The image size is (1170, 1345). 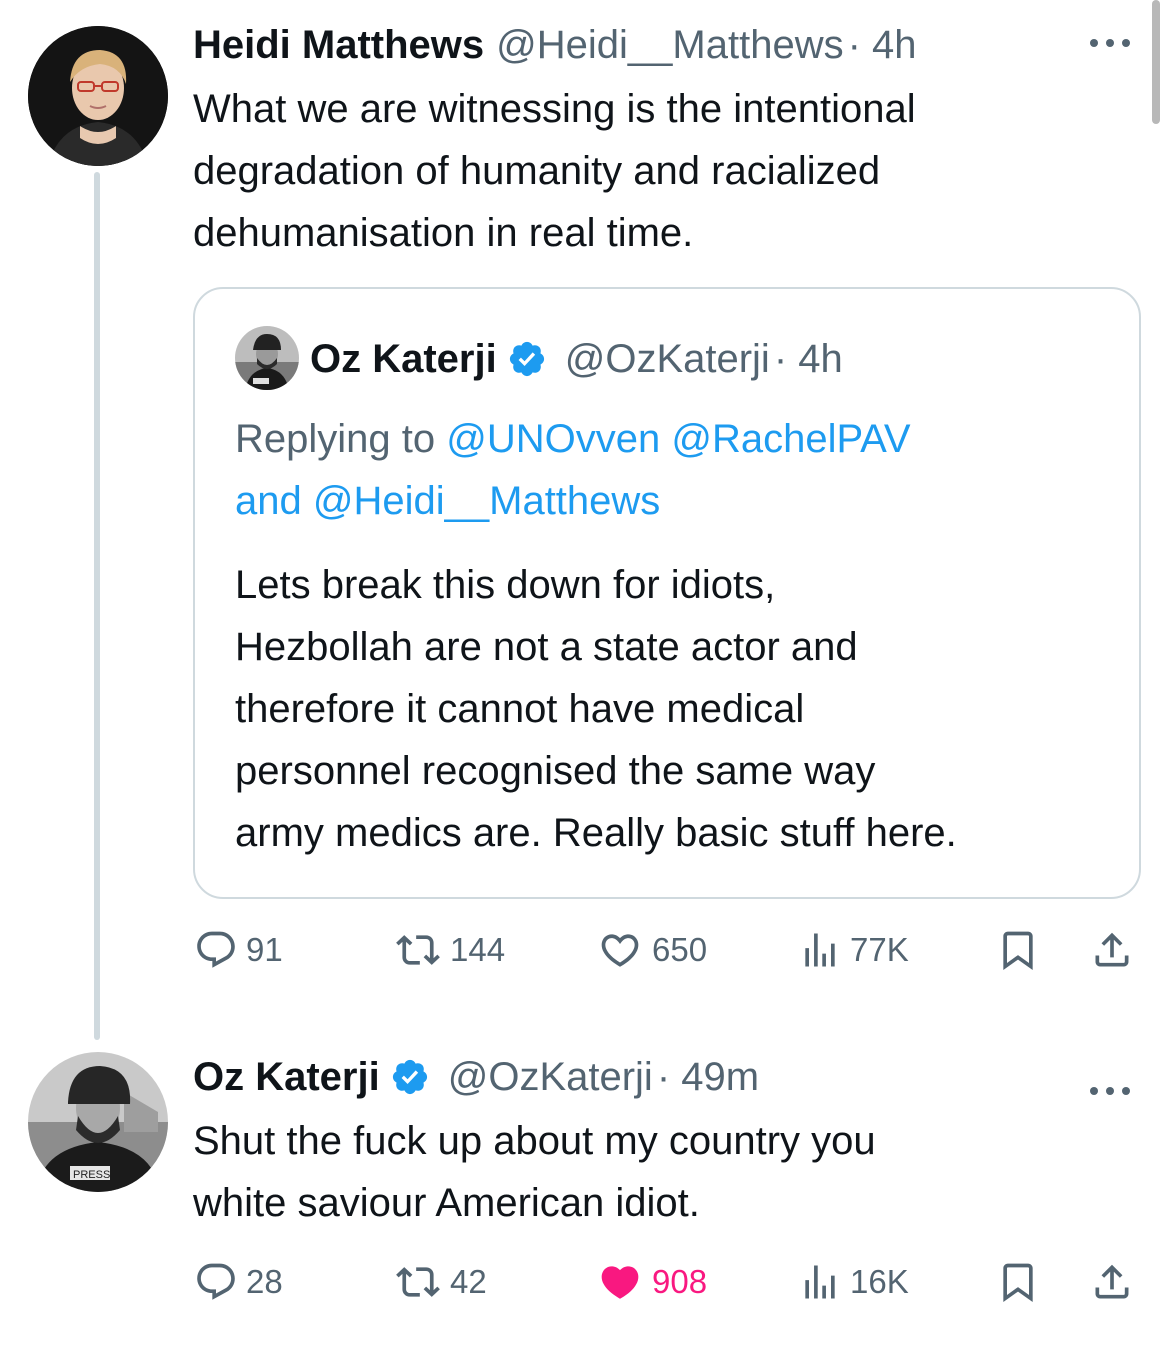 I want to click on reply-count: 91, so click(x=264, y=949).